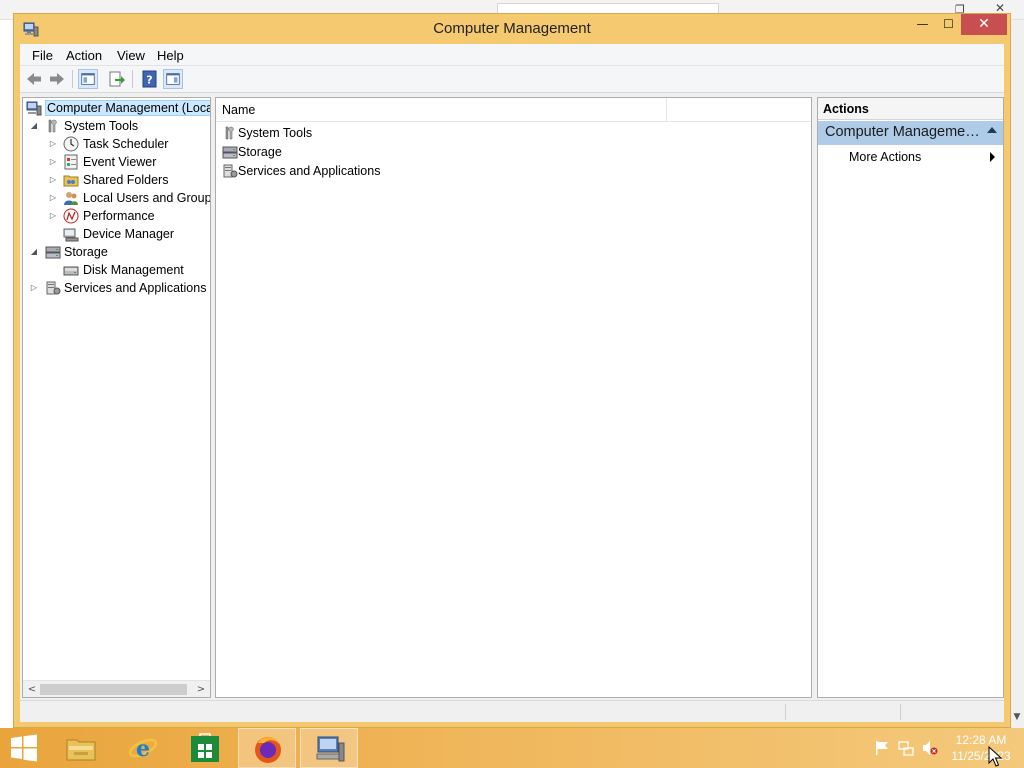 The image size is (1024, 768). I want to click on tree-item-disk-management: Disk Management, so click(116, 270).